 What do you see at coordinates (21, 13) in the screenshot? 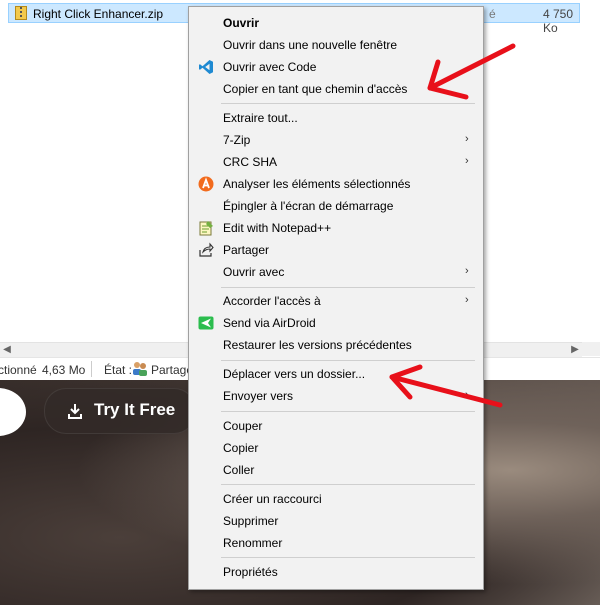
I see `zip-icon` at bounding box center [21, 13].